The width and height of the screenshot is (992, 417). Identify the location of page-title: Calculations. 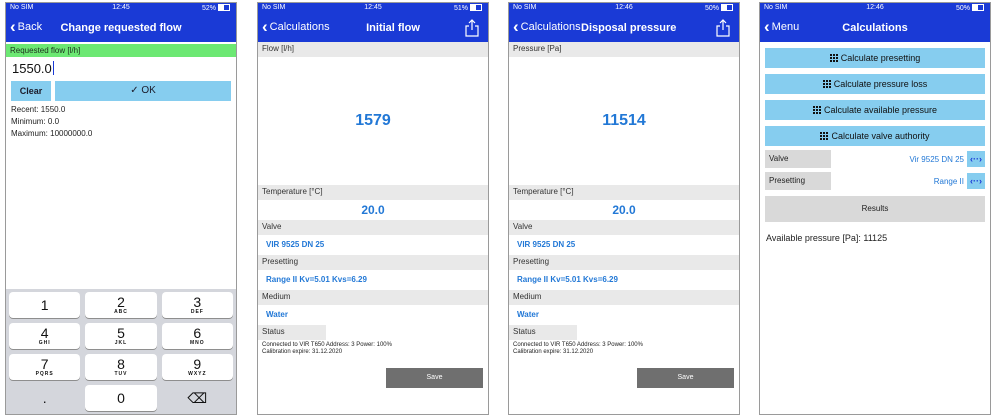
(875, 28).